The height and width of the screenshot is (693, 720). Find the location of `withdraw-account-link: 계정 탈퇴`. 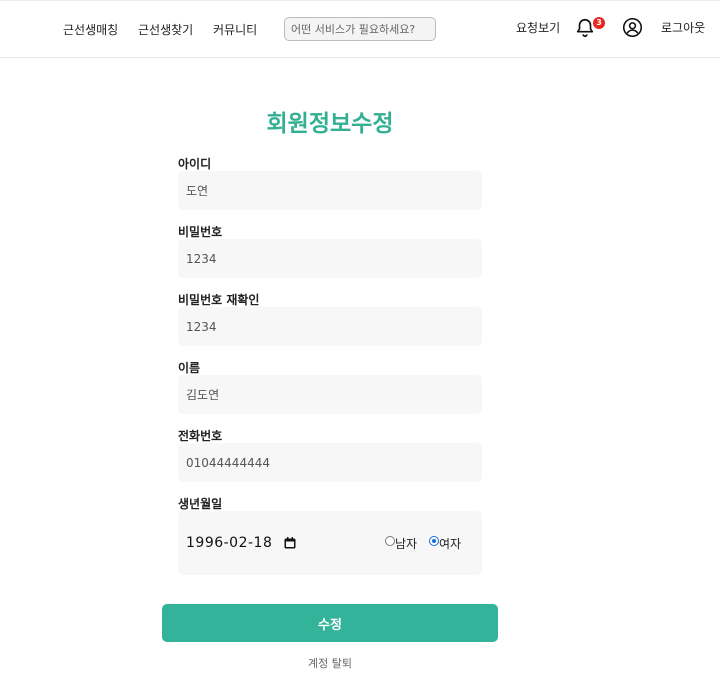

withdraw-account-link: 계정 탈퇴 is located at coordinates (330, 663).